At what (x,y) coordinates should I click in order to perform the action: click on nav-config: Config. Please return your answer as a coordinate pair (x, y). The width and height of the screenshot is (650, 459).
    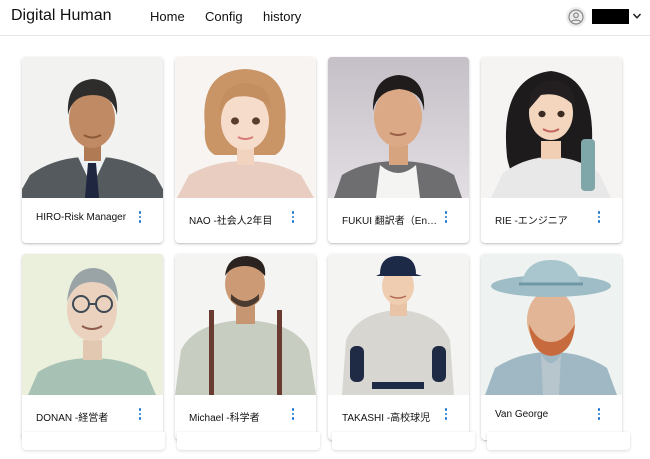
    Looking at the image, I should click on (224, 16).